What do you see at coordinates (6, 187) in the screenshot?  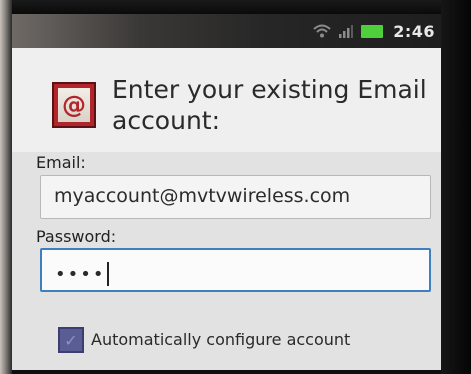 I see `device-bezel-left` at bounding box center [6, 187].